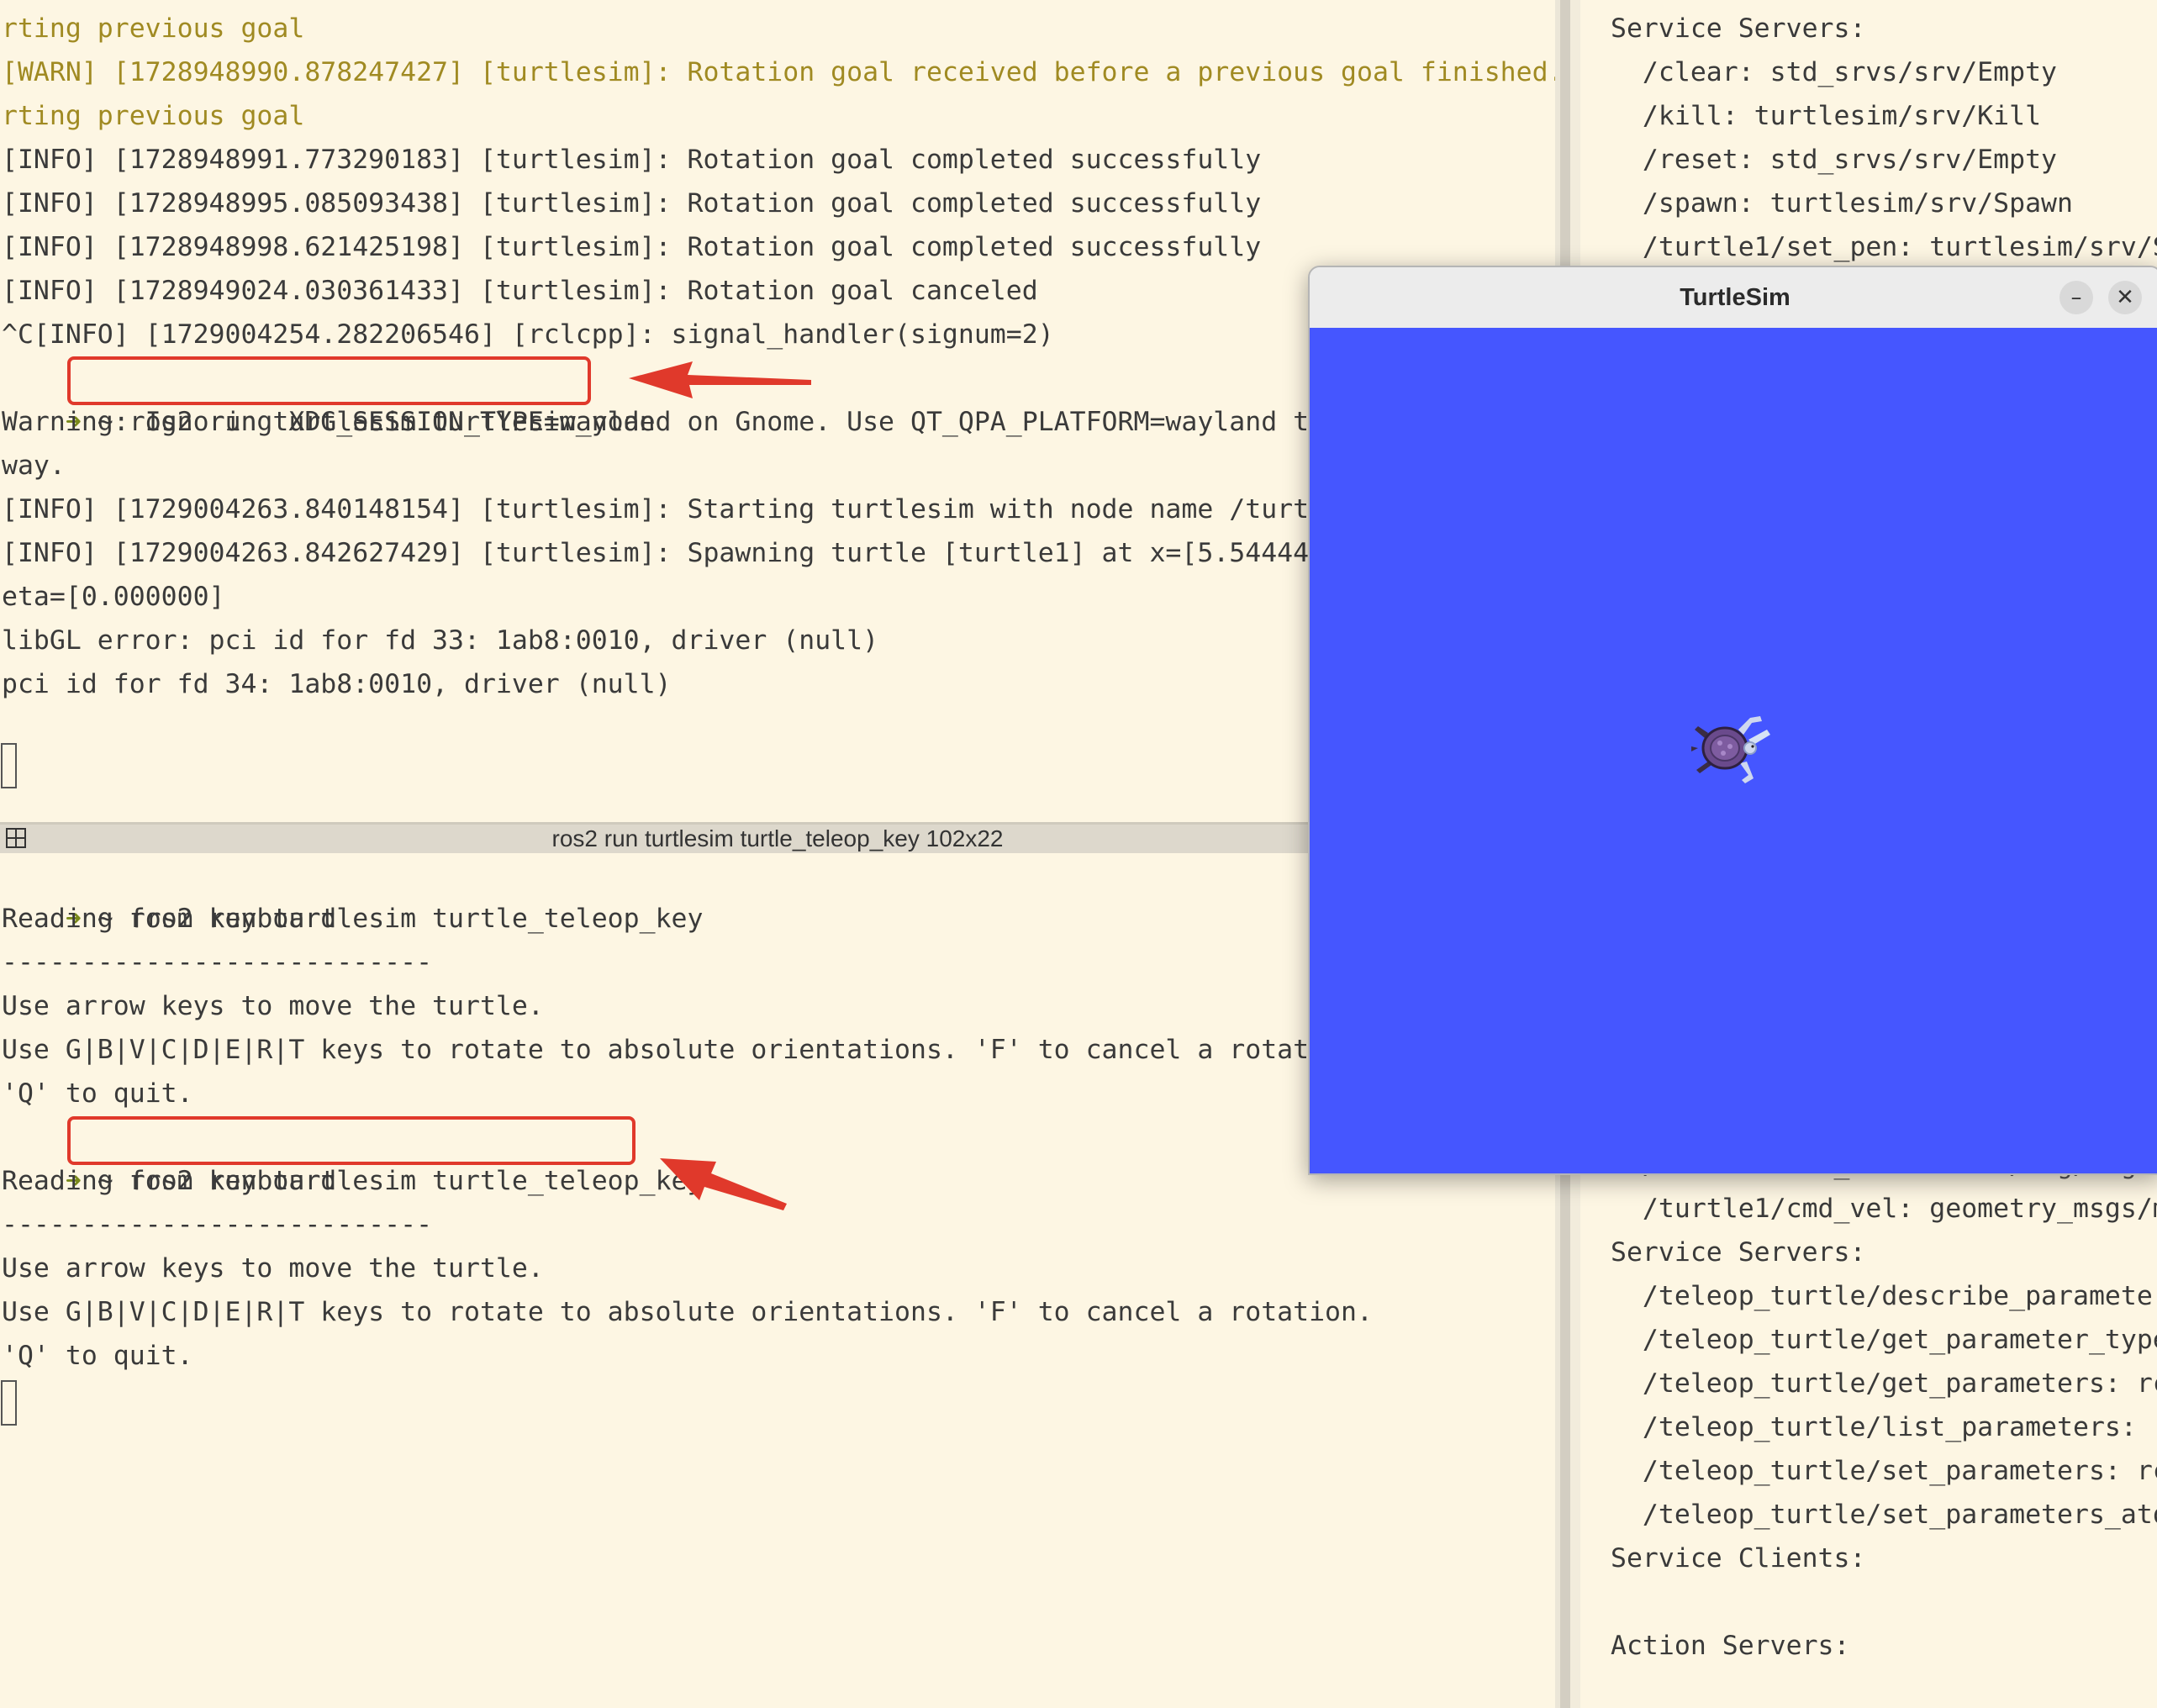  Describe the element at coordinates (1884, 1515) in the screenshot. I see `terminal-line: /teleop_turtle/set_parameters_atom` at that location.